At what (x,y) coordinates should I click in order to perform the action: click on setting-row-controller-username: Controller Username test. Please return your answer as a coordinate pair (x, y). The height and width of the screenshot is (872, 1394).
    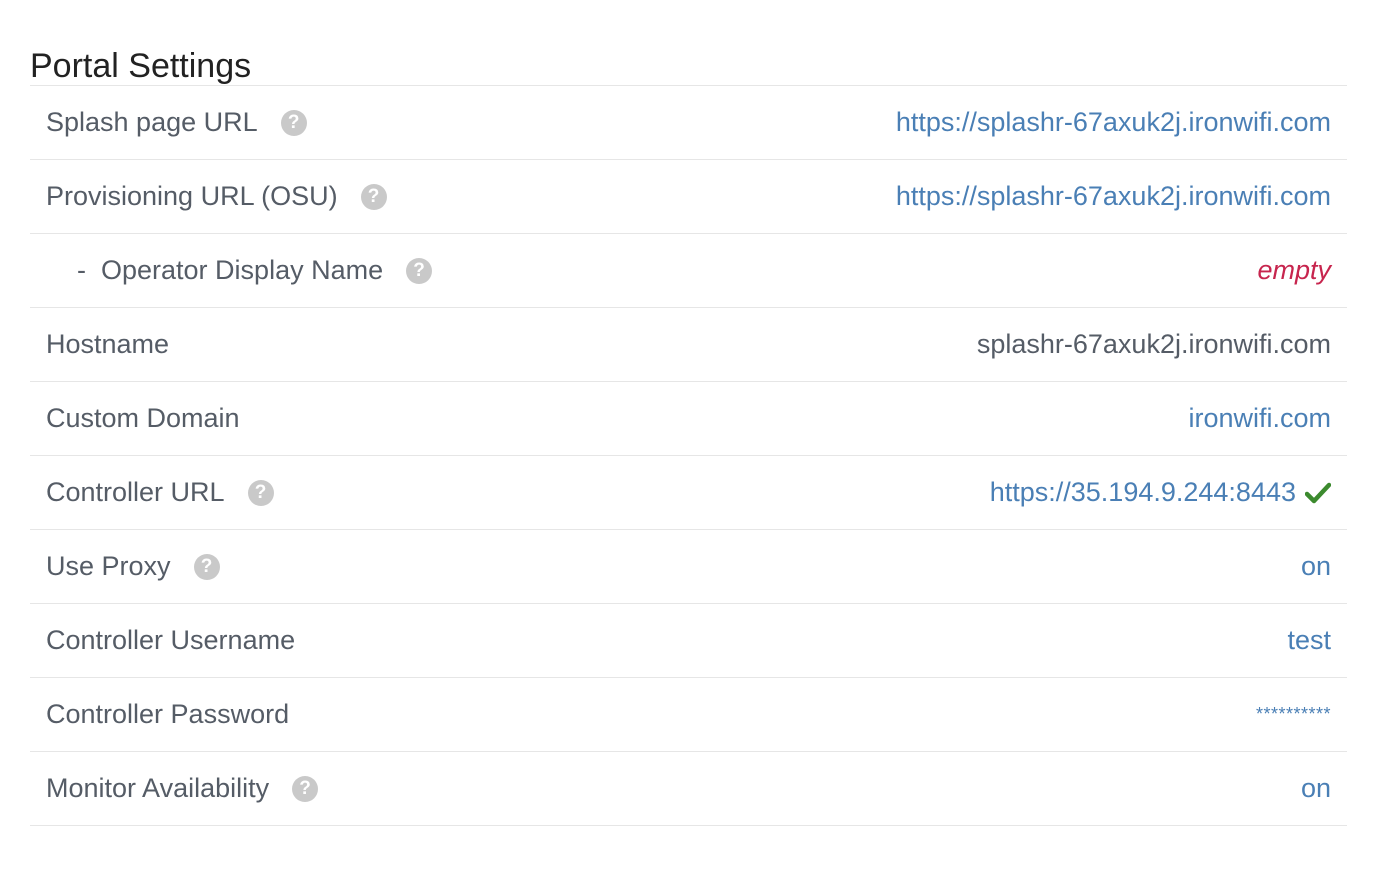
    Looking at the image, I should click on (688, 641).